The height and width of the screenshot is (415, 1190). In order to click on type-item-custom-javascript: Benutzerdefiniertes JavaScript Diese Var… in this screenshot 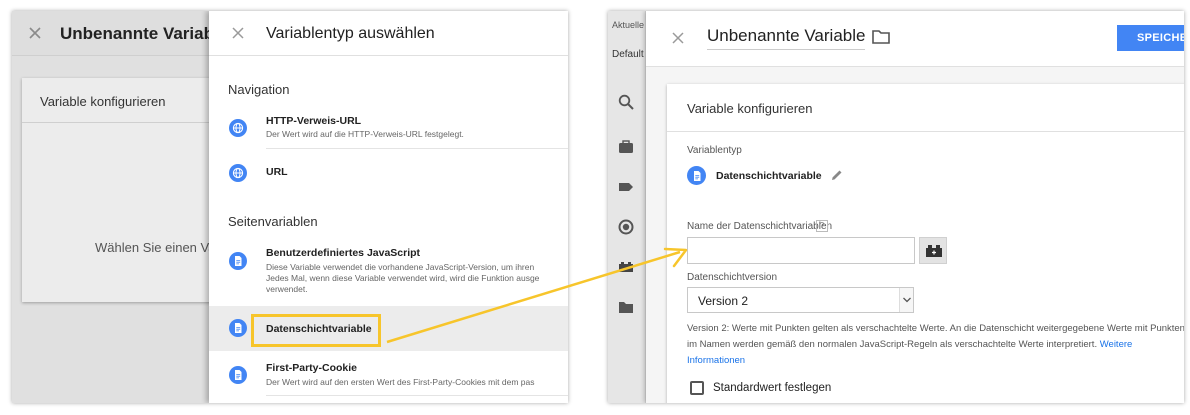, I will do `click(388, 274)`.